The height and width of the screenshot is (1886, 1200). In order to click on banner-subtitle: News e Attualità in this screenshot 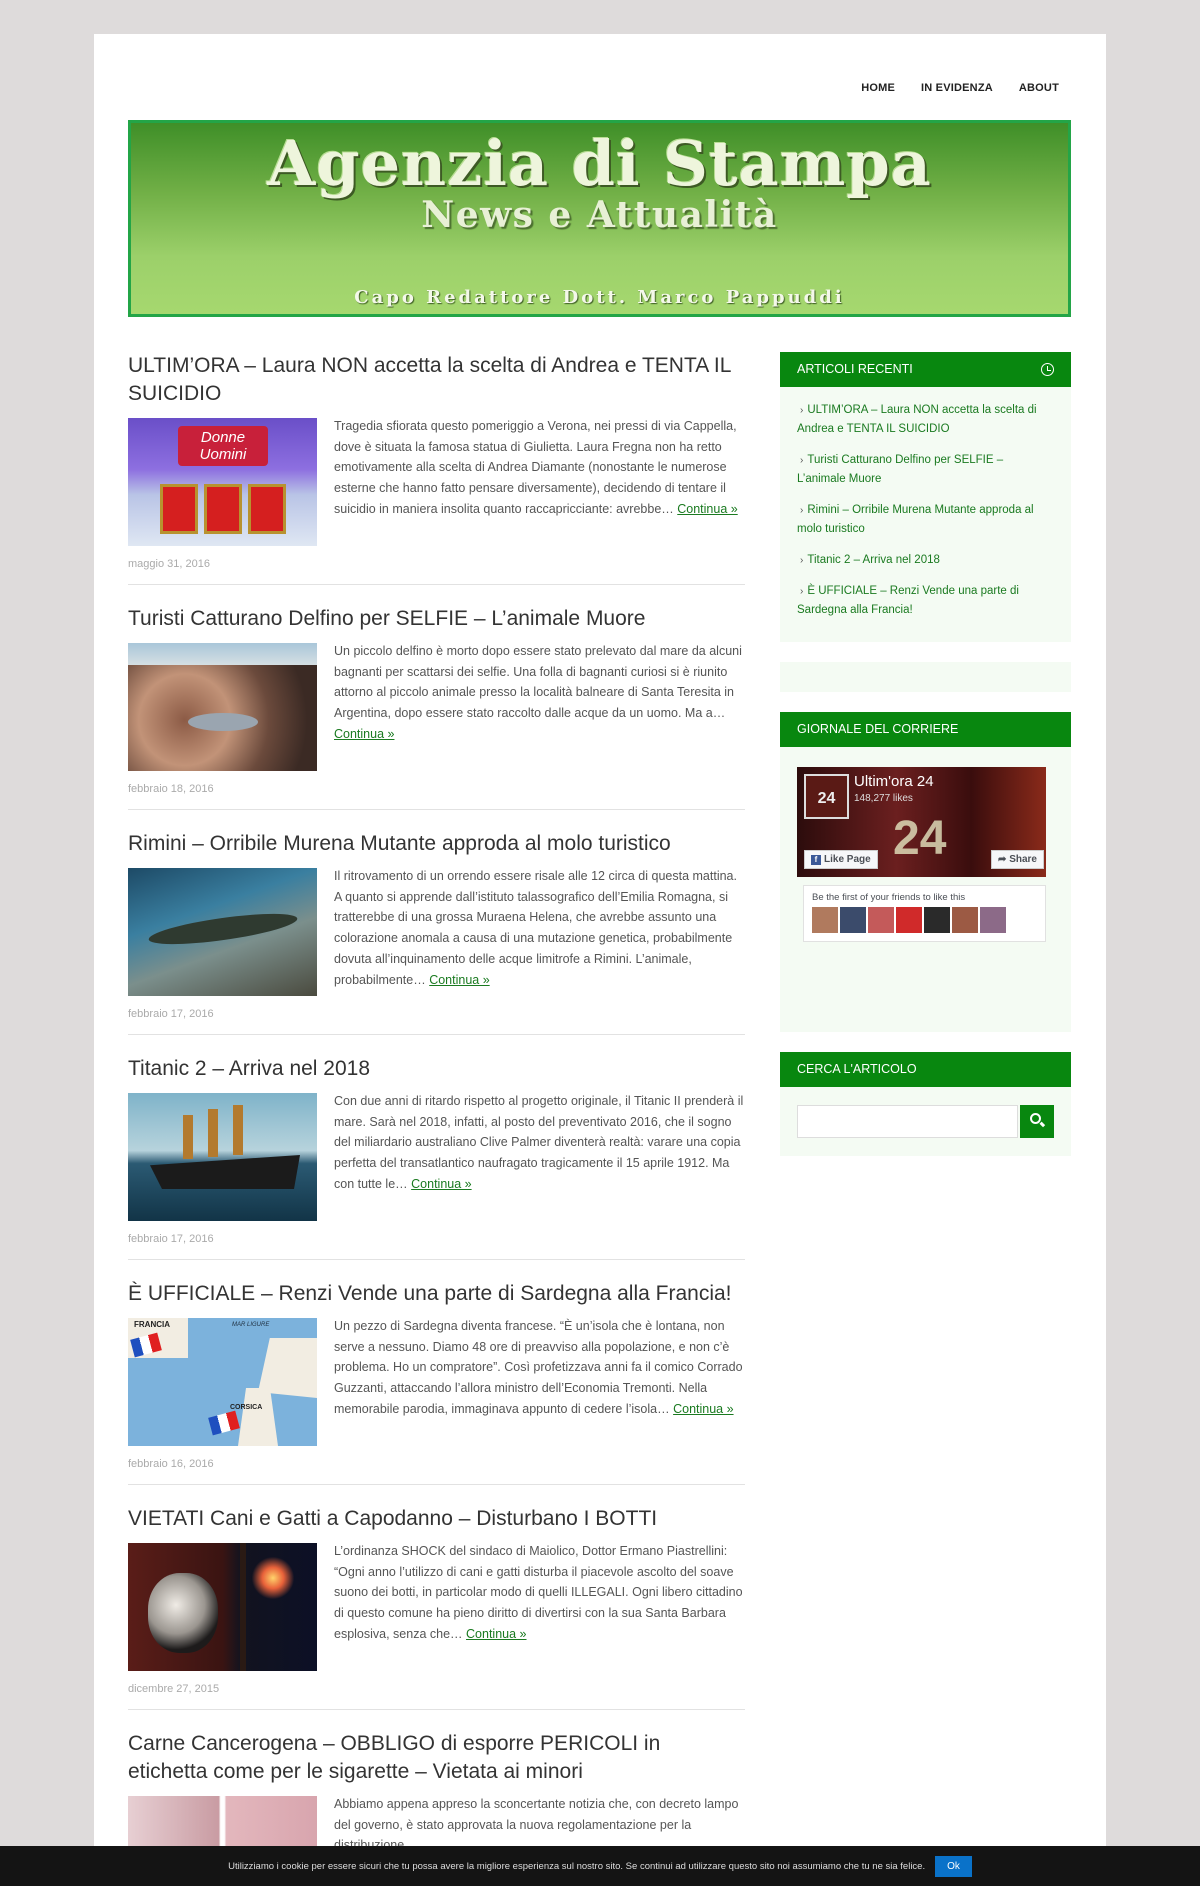, I will do `click(599, 215)`.